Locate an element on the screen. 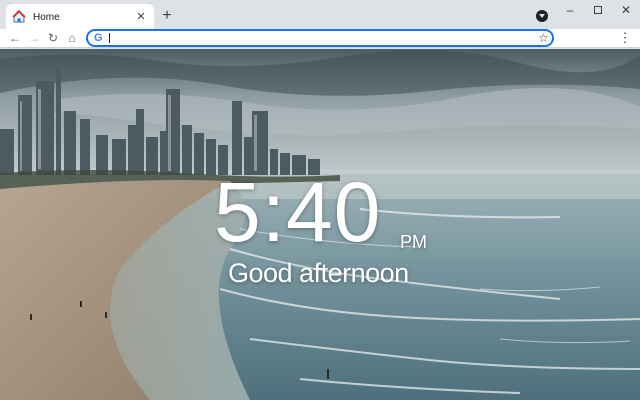 The height and width of the screenshot is (400, 640). tab-title: Home is located at coordinates (46, 17).